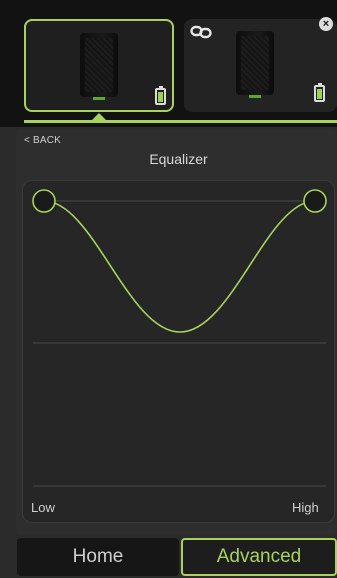 The width and height of the screenshot is (337, 578). Describe the element at coordinates (201, 32) in the screenshot. I see `link-icon` at that location.